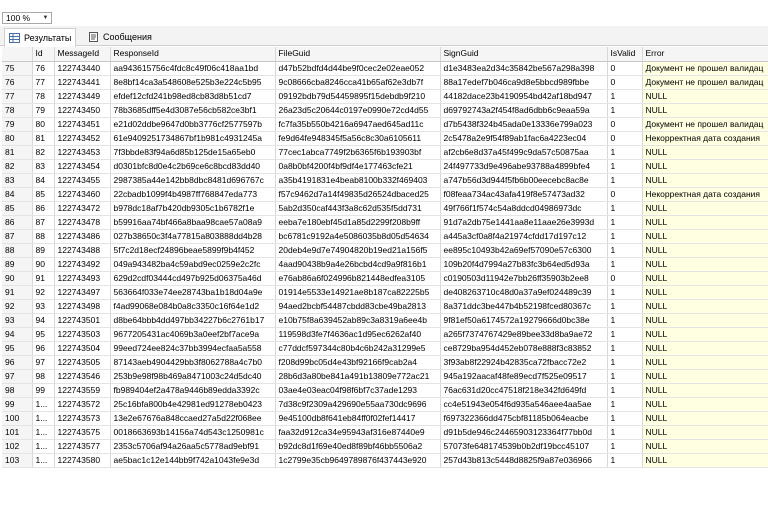 The height and width of the screenshot is (510, 768). What do you see at coordinates (358, 208) in the screenshot?
I see `fileguid-cell: 5ab2d350caf443f3a8c62d535f5dd731` at bounding box center [358, 208].